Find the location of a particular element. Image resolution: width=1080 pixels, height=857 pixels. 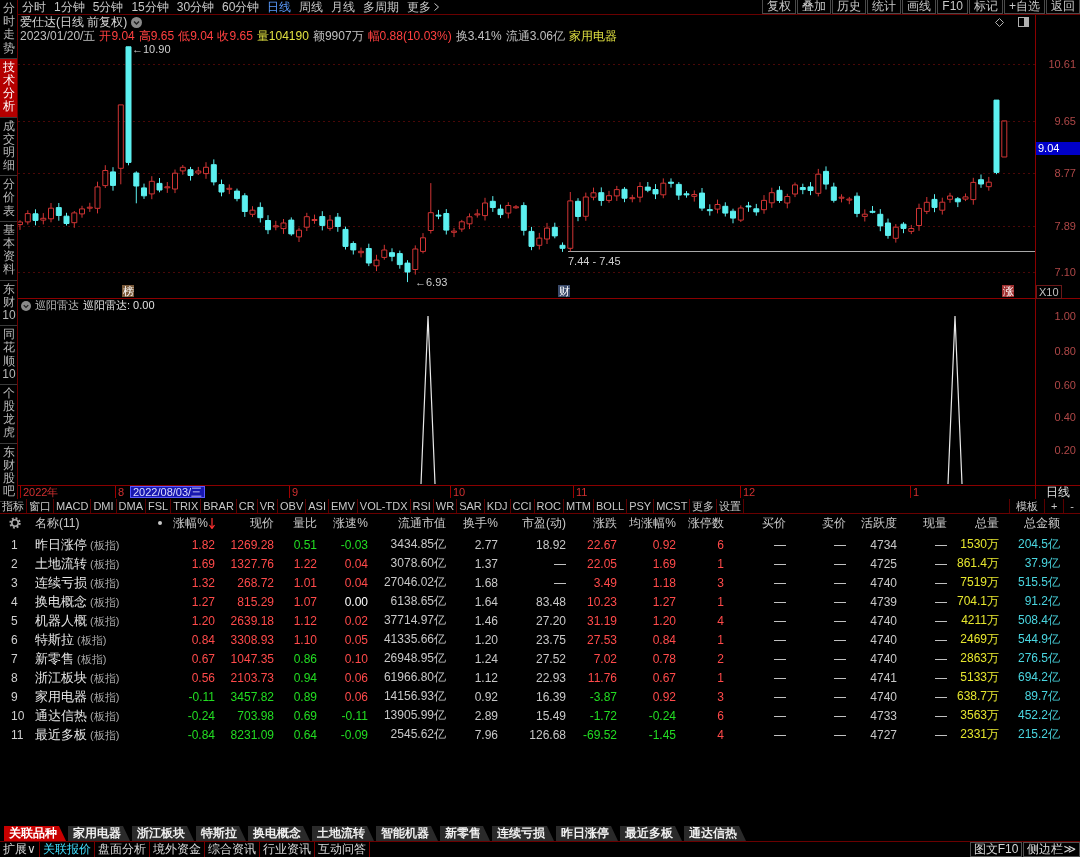

sector-name: 浙江板块 is located at coordinates (61, 677).